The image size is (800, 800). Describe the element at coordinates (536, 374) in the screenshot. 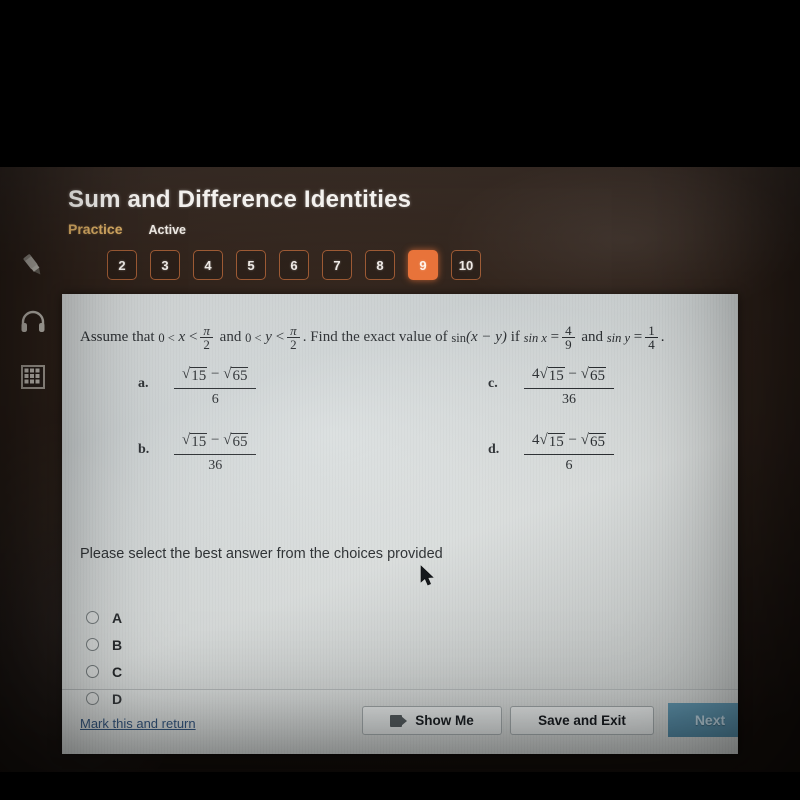

I see `choice-c-coefficient: 4` at that location.